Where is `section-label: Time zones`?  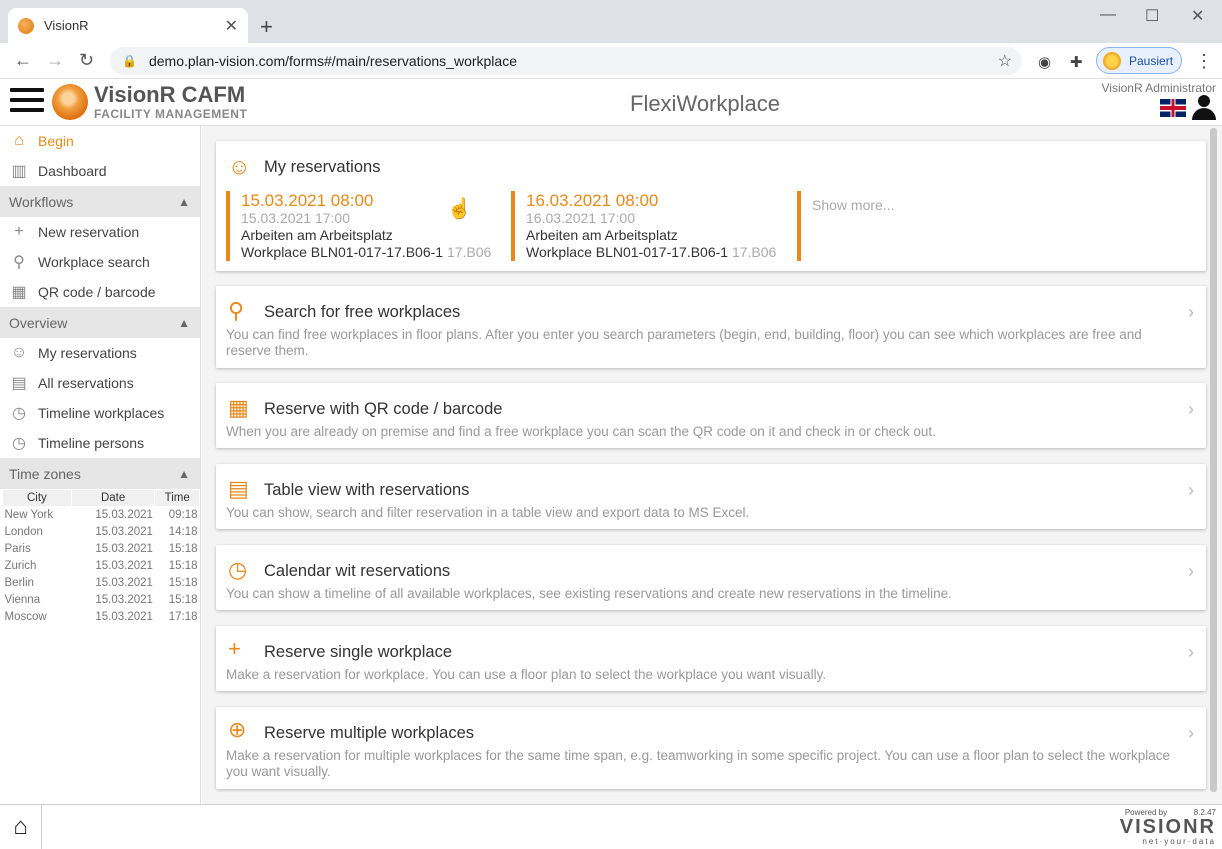
section-label: Time zones is located at coordinates (45, 473).